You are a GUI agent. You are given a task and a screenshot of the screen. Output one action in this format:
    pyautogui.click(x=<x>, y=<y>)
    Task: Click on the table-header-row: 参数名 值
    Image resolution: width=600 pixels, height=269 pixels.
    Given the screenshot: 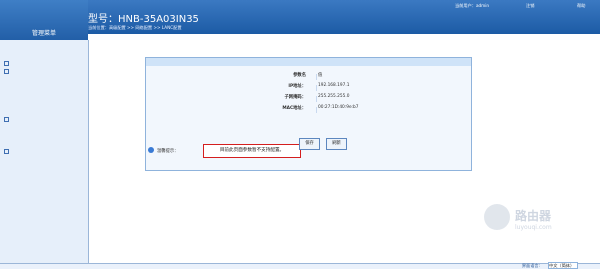 What is the action you would take?
    pyautogui.click(x=308, y=77)
    